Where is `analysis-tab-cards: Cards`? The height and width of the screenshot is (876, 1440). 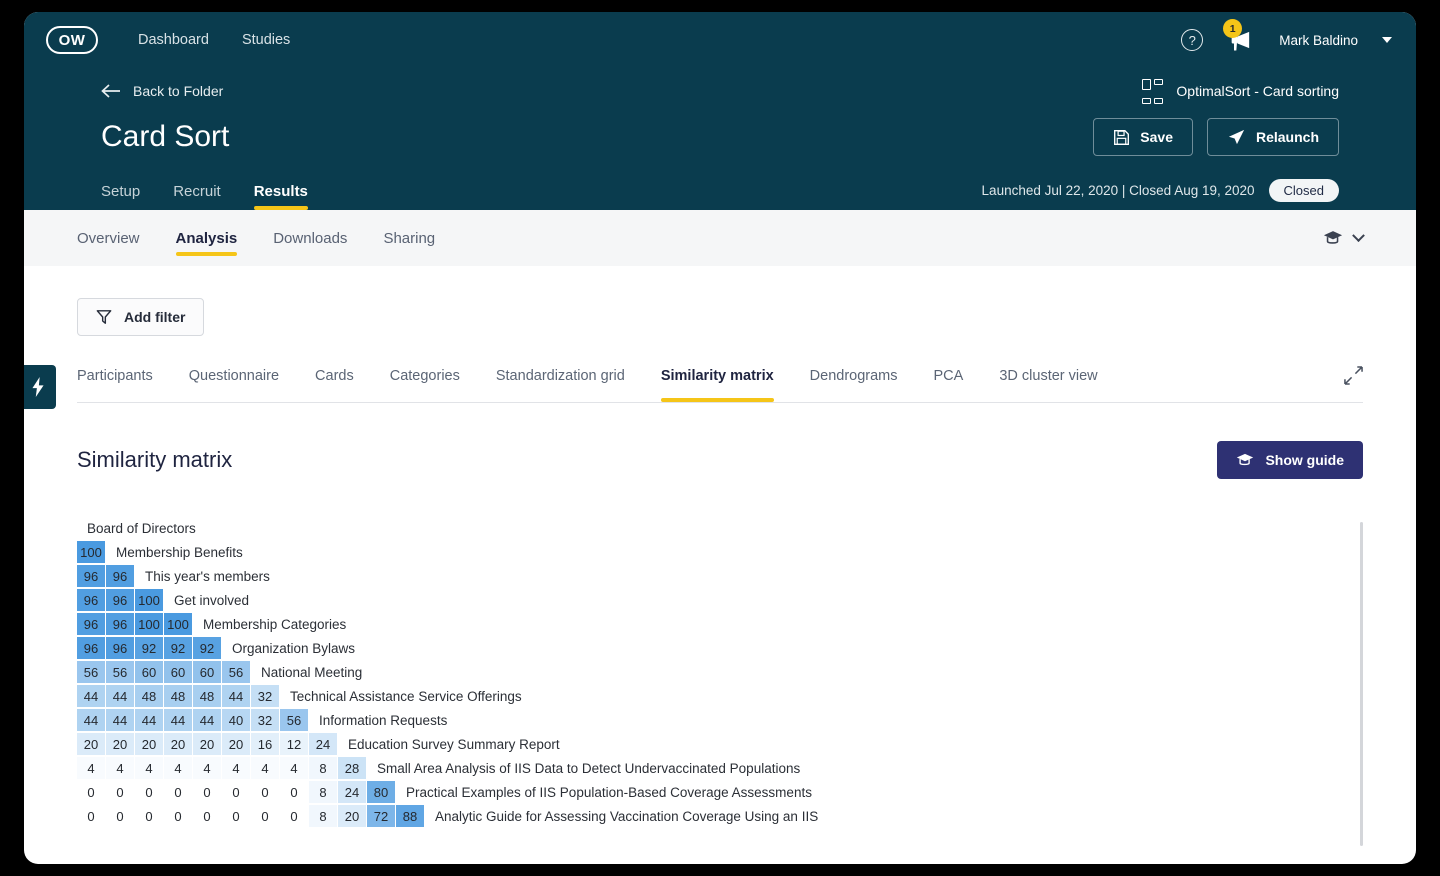
analysis-tab-cards: Cards is located at coordinates (334, 384).